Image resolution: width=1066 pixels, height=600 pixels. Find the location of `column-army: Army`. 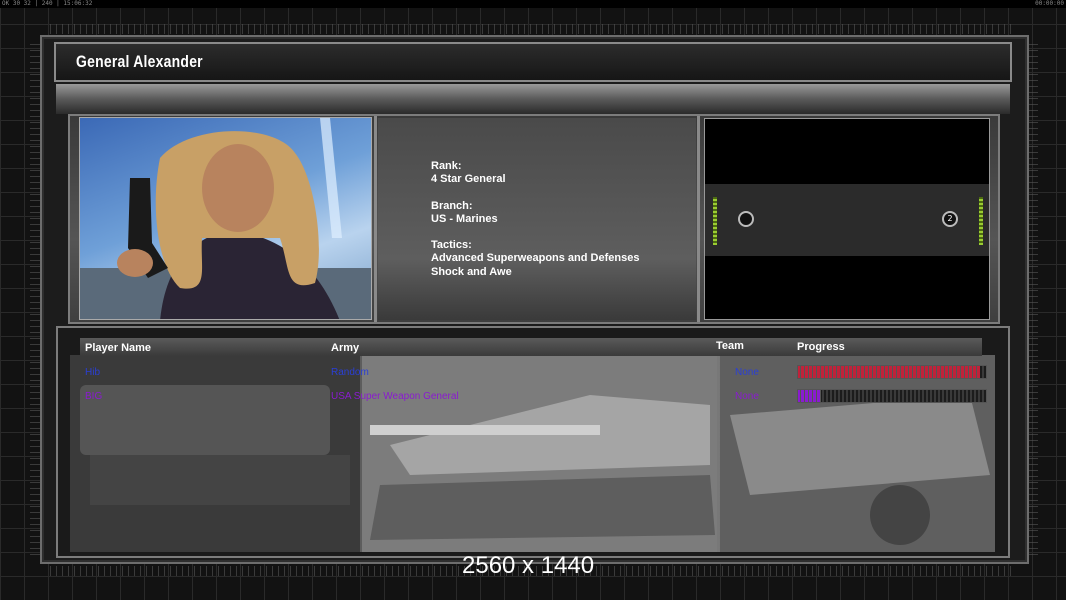

column-army: Army is located at coordinates (345, 348).